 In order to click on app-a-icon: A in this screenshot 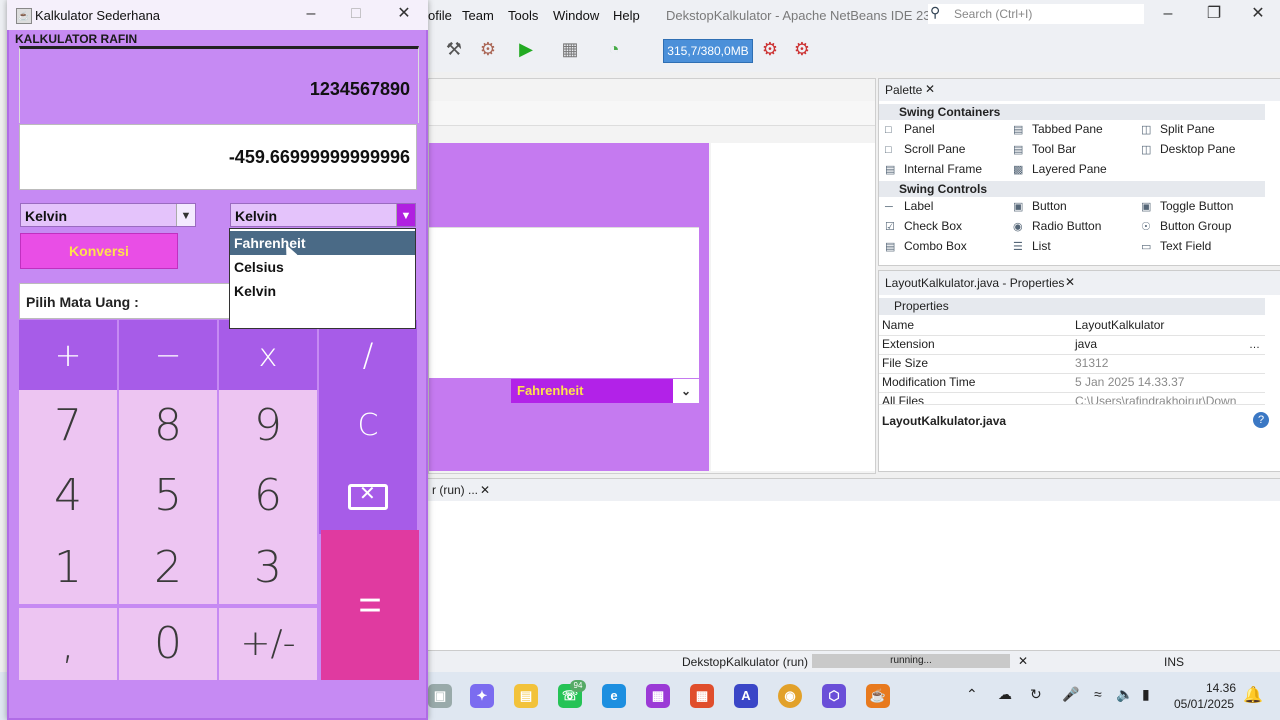, I will do `click(746, 696)`.